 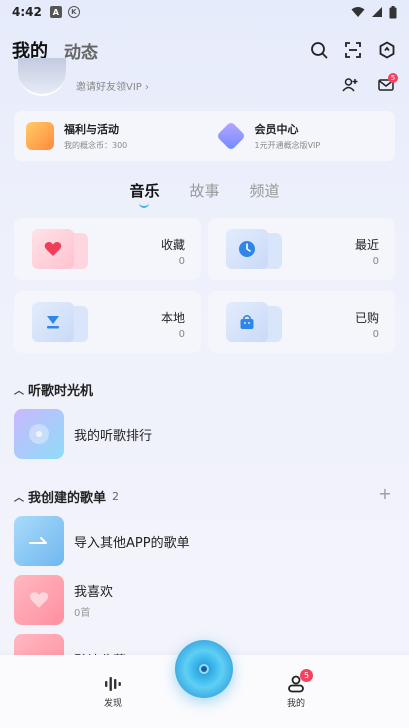 I want to click on member-sub: 1元开通概念版VIP, so click(x=287, y=145).